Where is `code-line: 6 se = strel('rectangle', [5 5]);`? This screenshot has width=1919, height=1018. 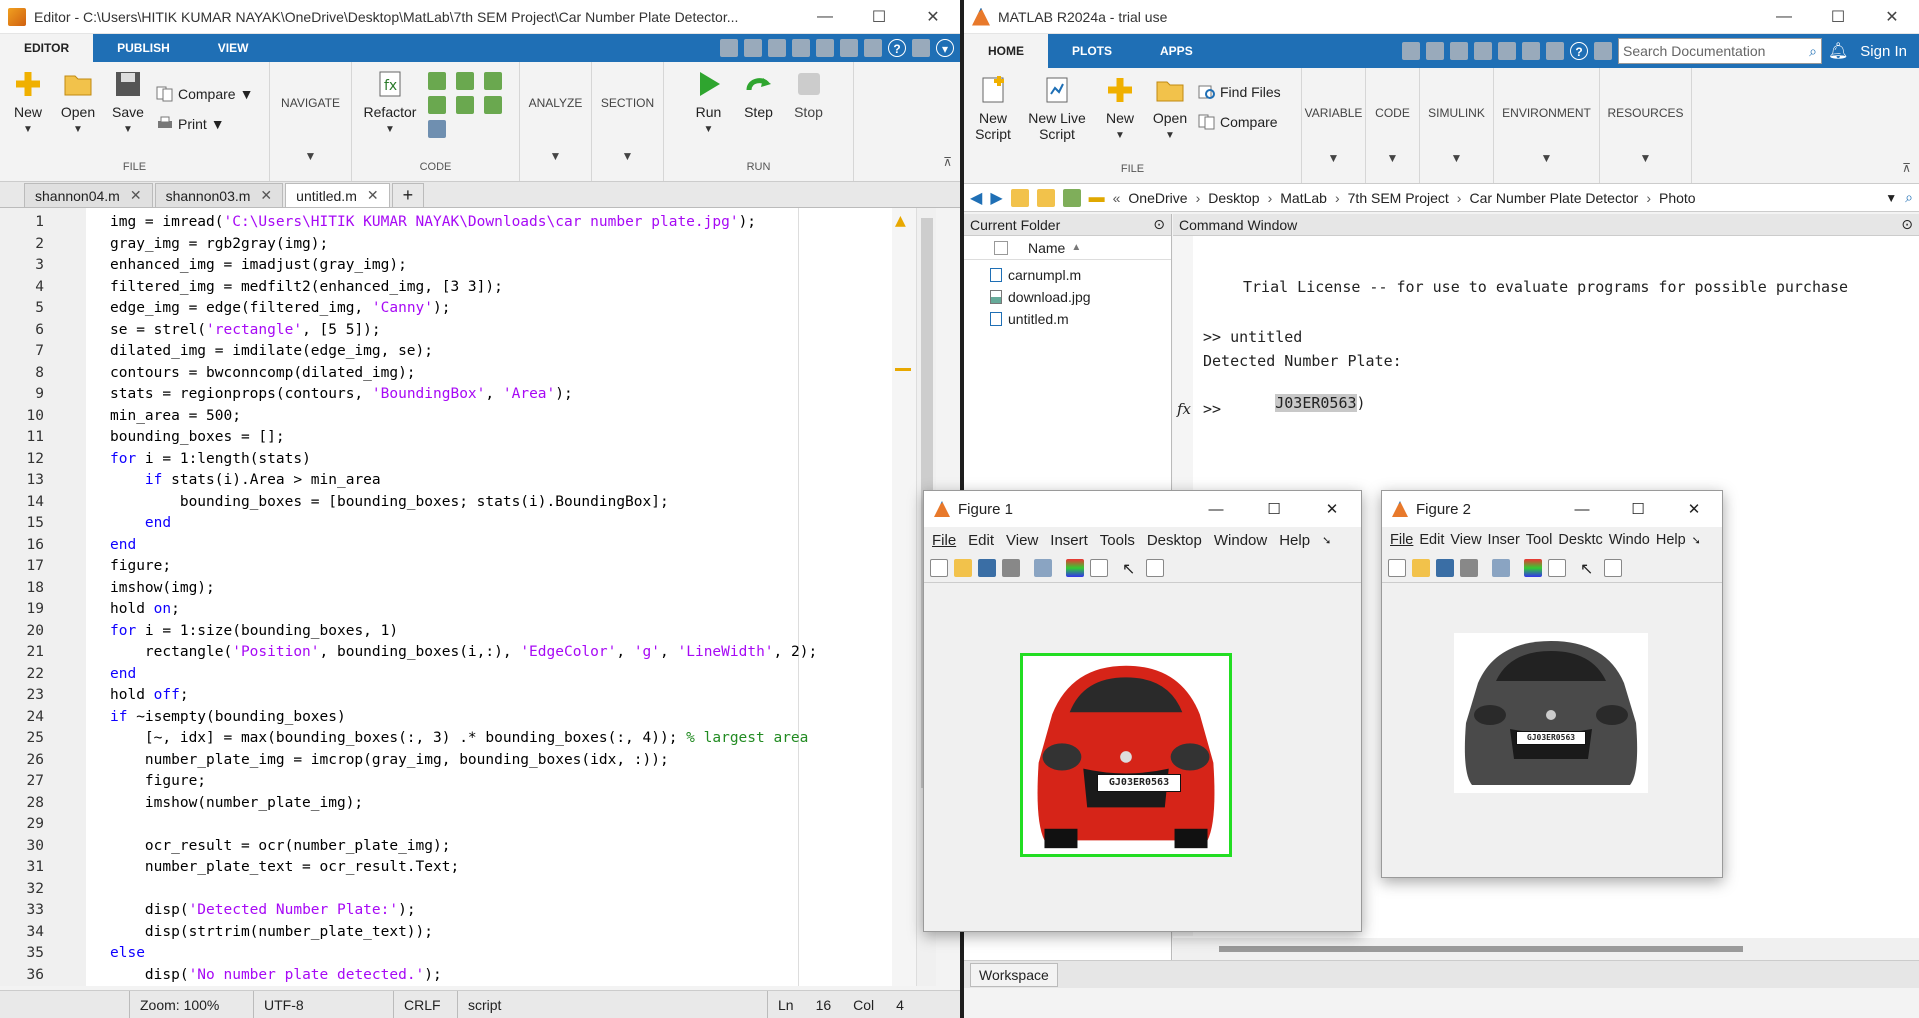 code-line: 6 se = strel('rectangle', [5 5]); is located at coordinates (395, 331).